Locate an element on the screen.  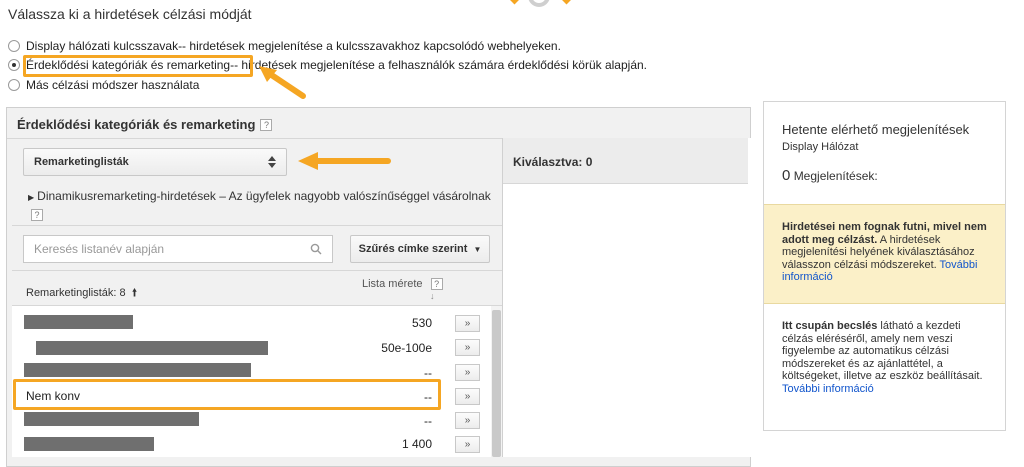
targeting-option-other: Más célzási módszer használata is located at coordinates (103, 85).